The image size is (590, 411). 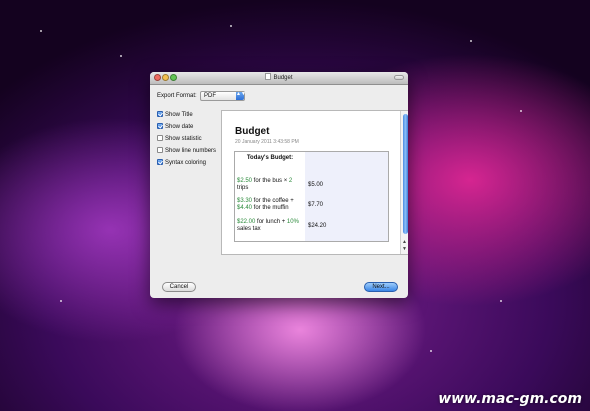 What do you see at coordinates (179, 115) in the screenshot?
I see `checkbox-label: Show Title` at bounding box center [179, 115].